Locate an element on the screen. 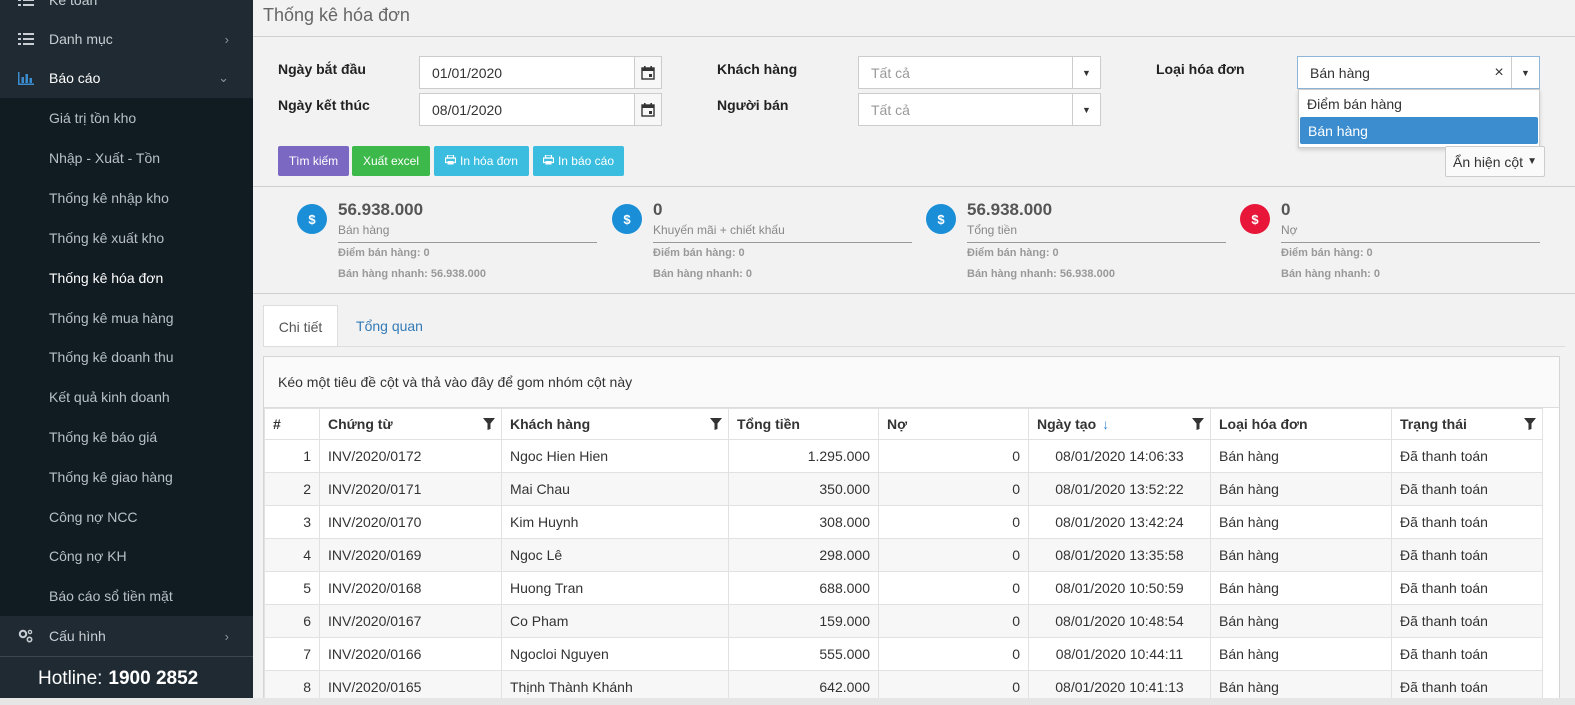  cell-total: 159.000 is located at coordinates (803, 621).